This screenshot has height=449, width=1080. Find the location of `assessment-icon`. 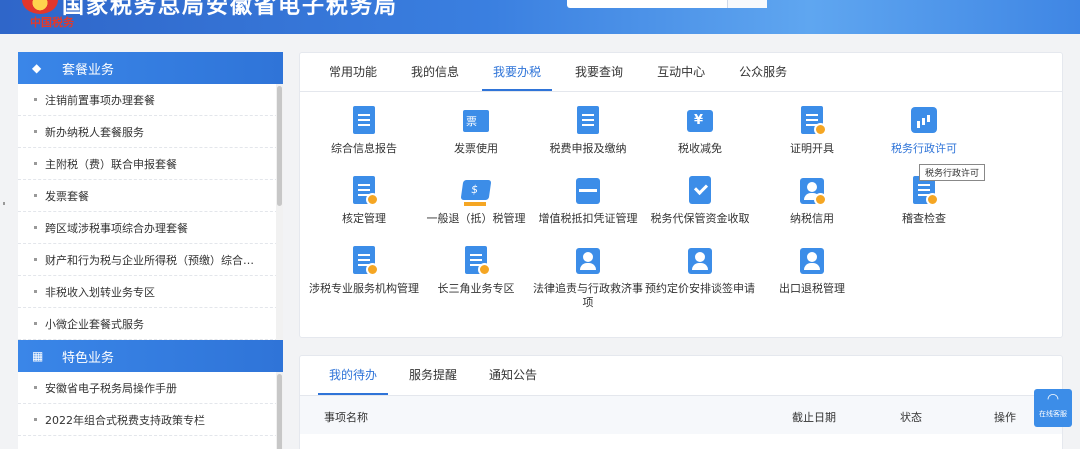

assessment-icon is located at coordinates (364, 191).